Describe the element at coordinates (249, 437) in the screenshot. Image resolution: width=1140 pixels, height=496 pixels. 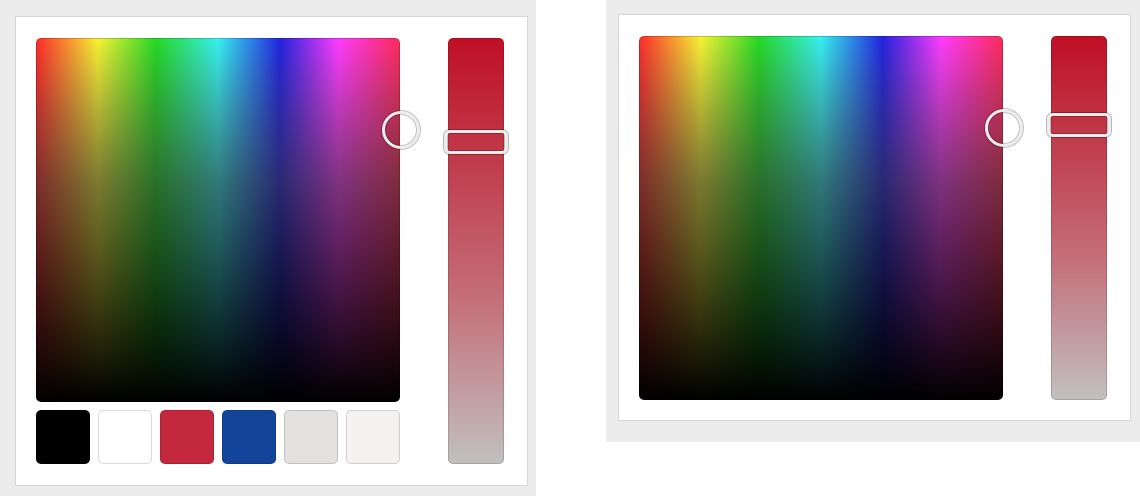
I see `swatch-blue` at that location.